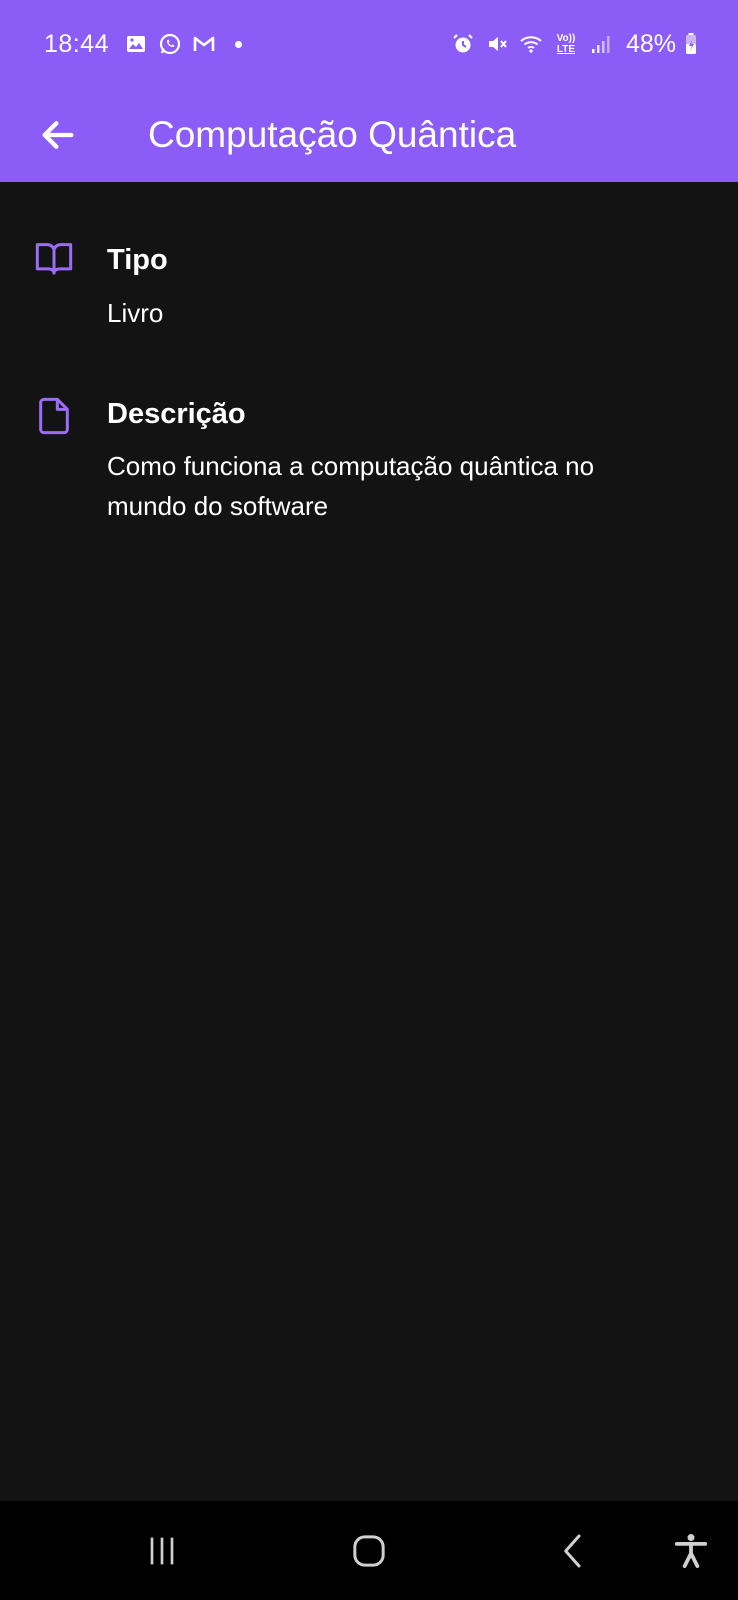 This screenshot has width=738, height=1600. I want to click on back-icon, so click(572, 1551).